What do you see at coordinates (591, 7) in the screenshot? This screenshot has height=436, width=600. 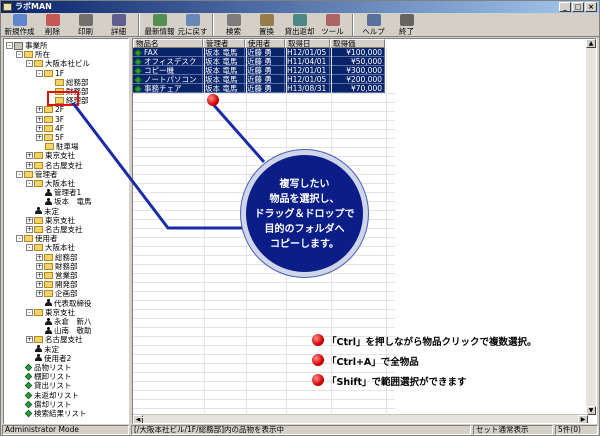 I see `close-button: ×` at bounding box center [591, 7].